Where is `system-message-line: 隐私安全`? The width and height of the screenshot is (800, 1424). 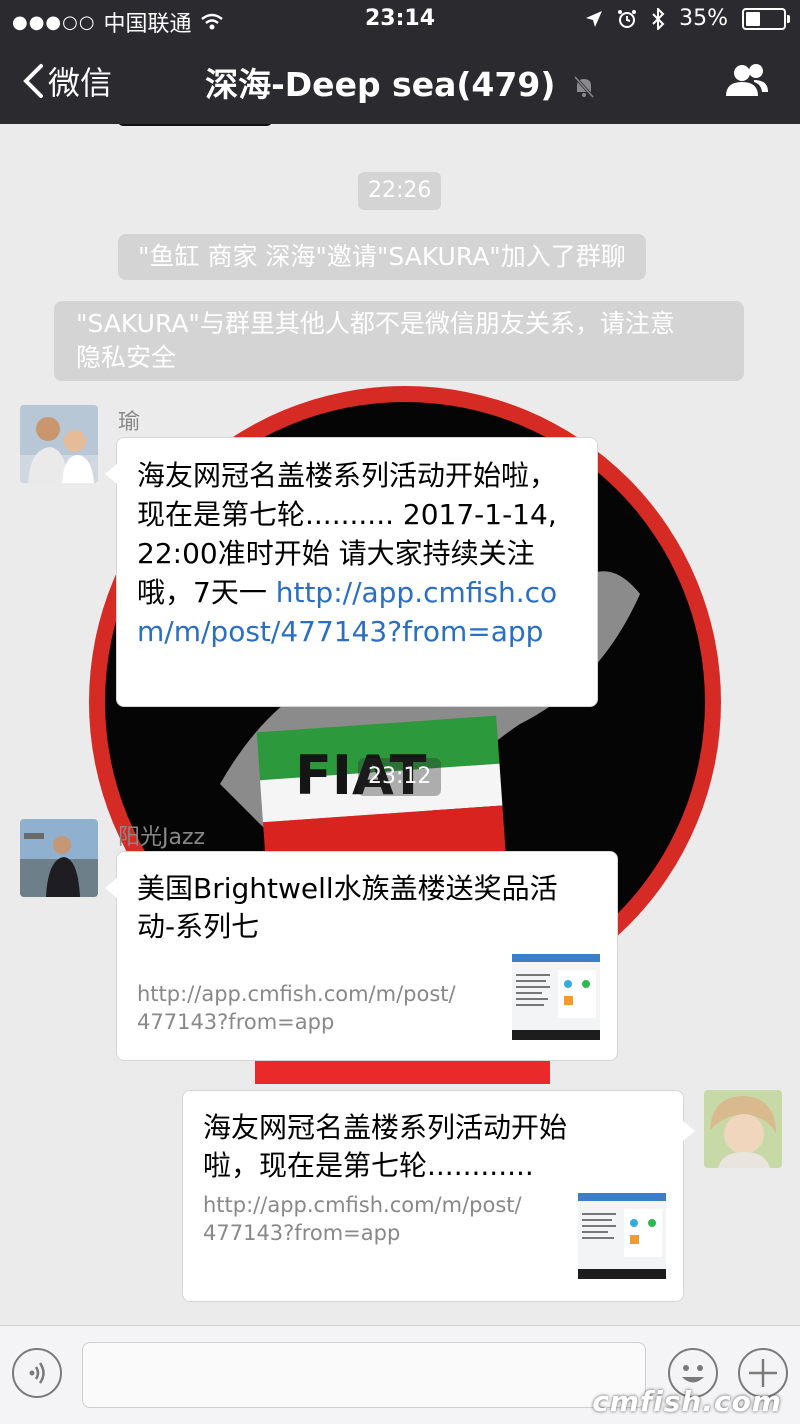 system-message-line: 隐私安全 is located at coordinates (126, 357).